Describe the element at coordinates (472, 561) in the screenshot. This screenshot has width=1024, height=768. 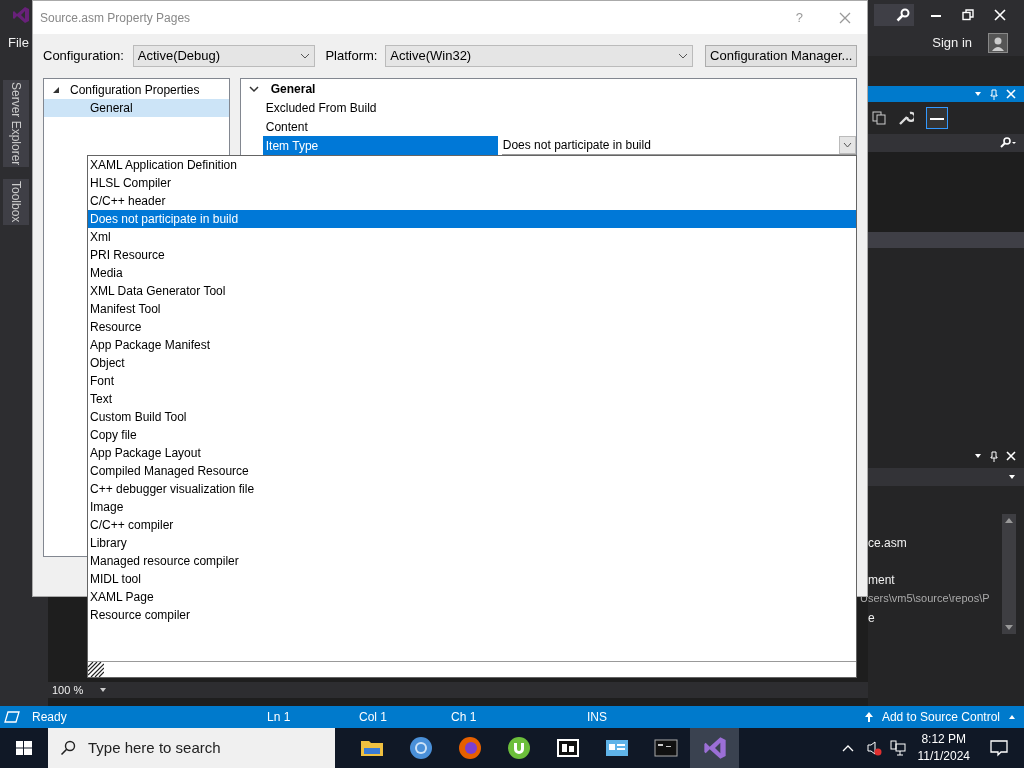
I see `dropdown-option: Managed resource compiler` at that location.